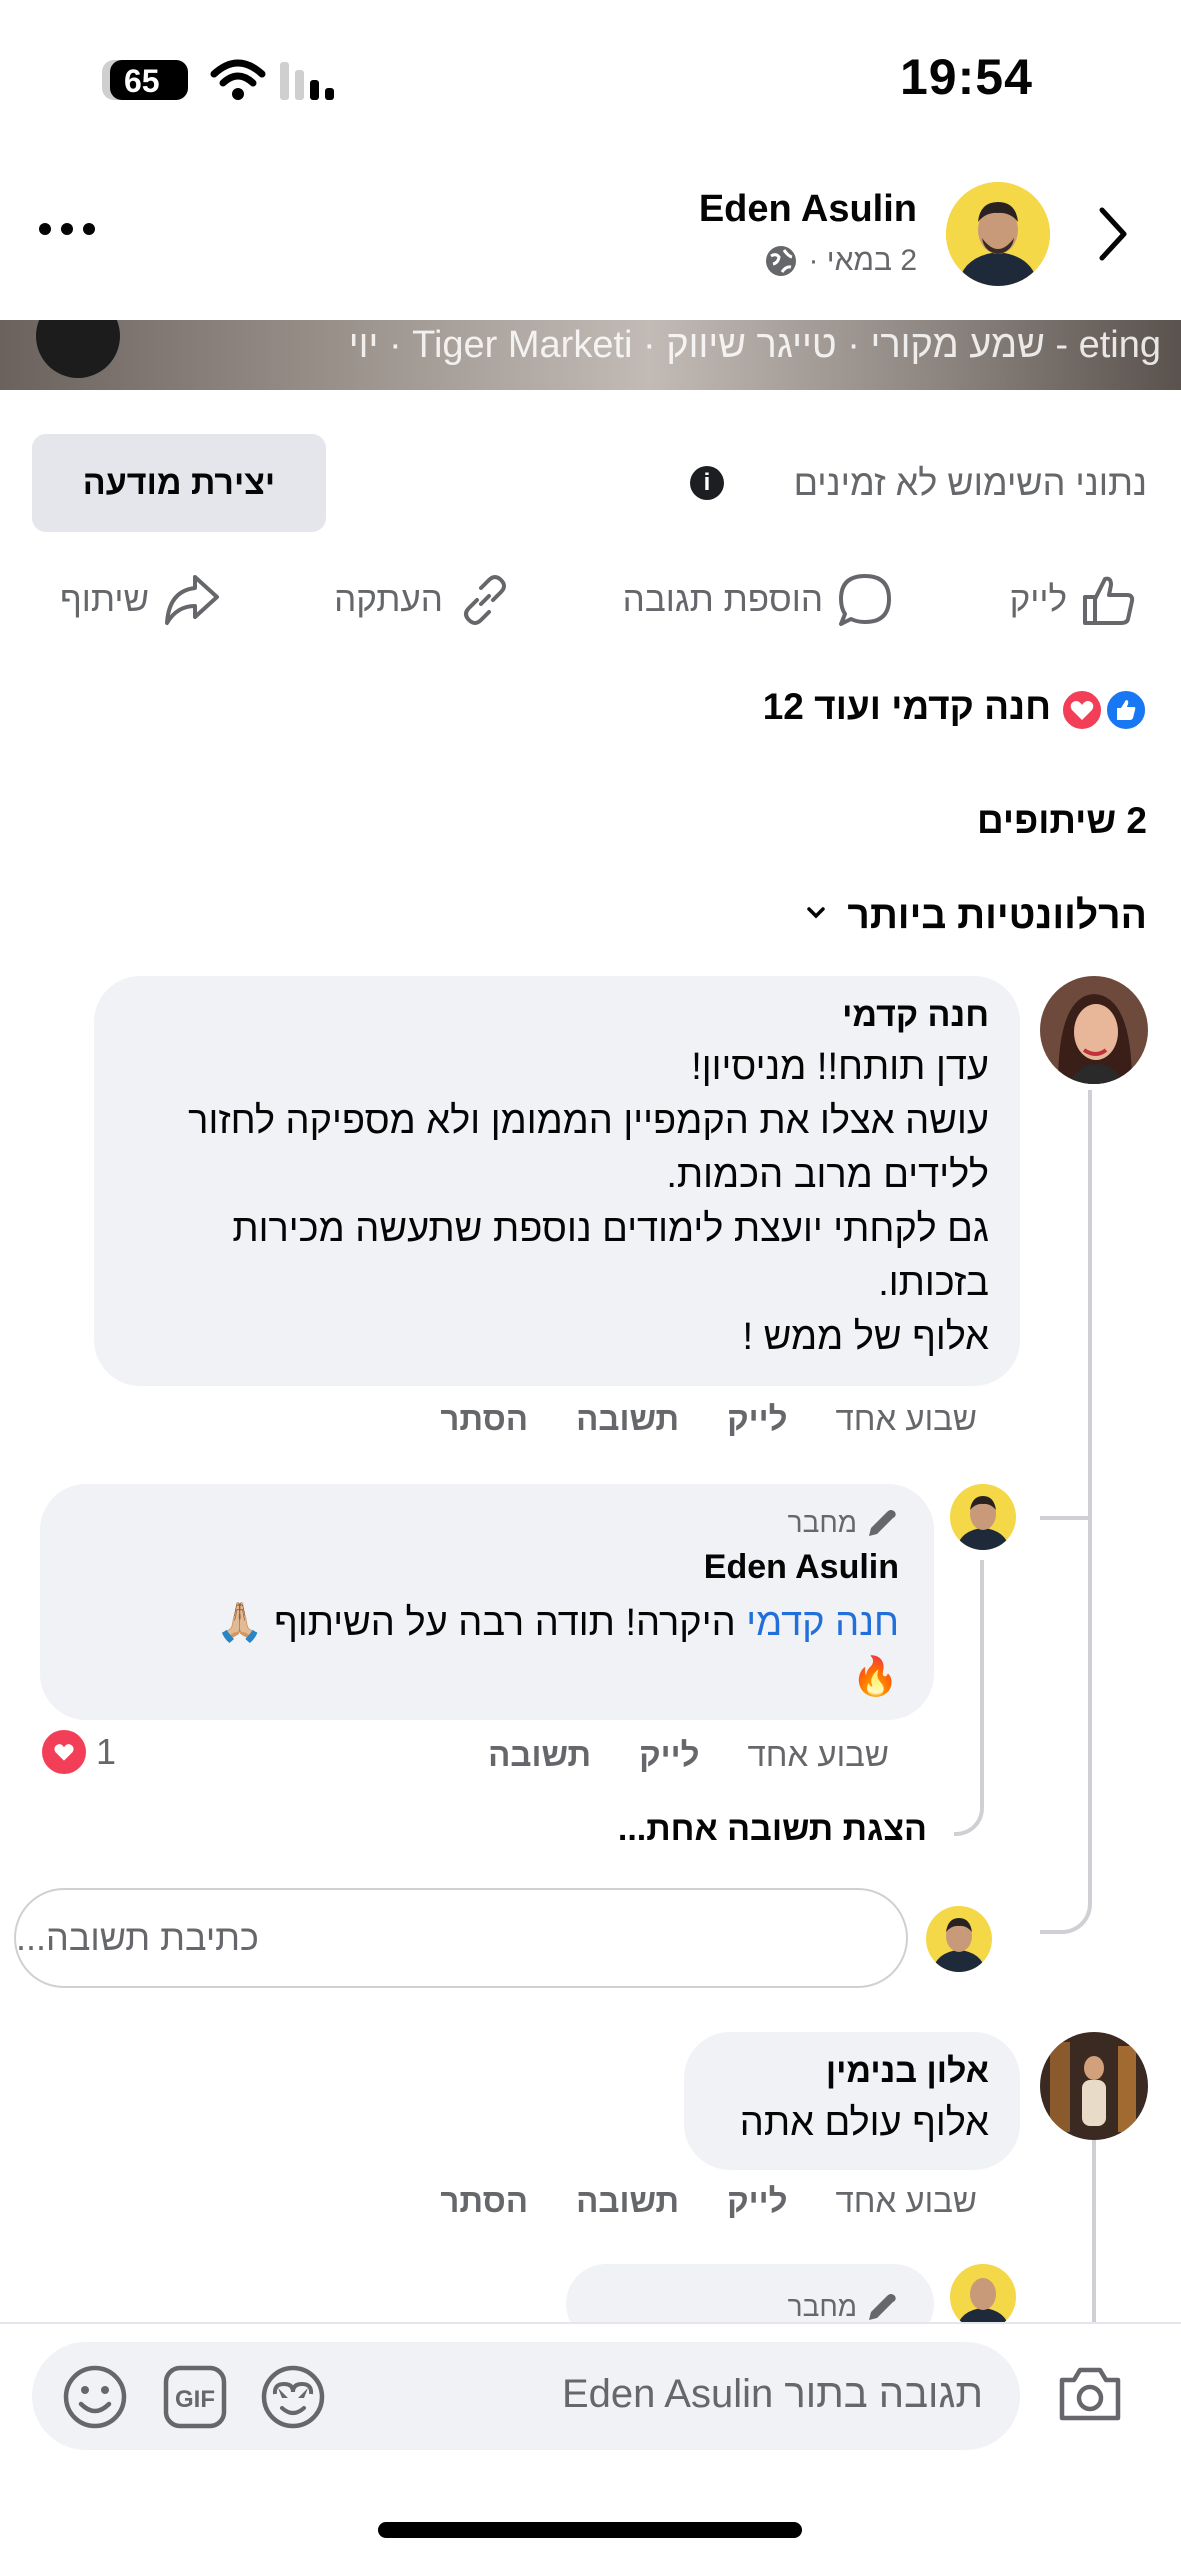 This screenshot has width=1181, height=2560. I want to click on share-label: שיתוף, so click(104, 599).